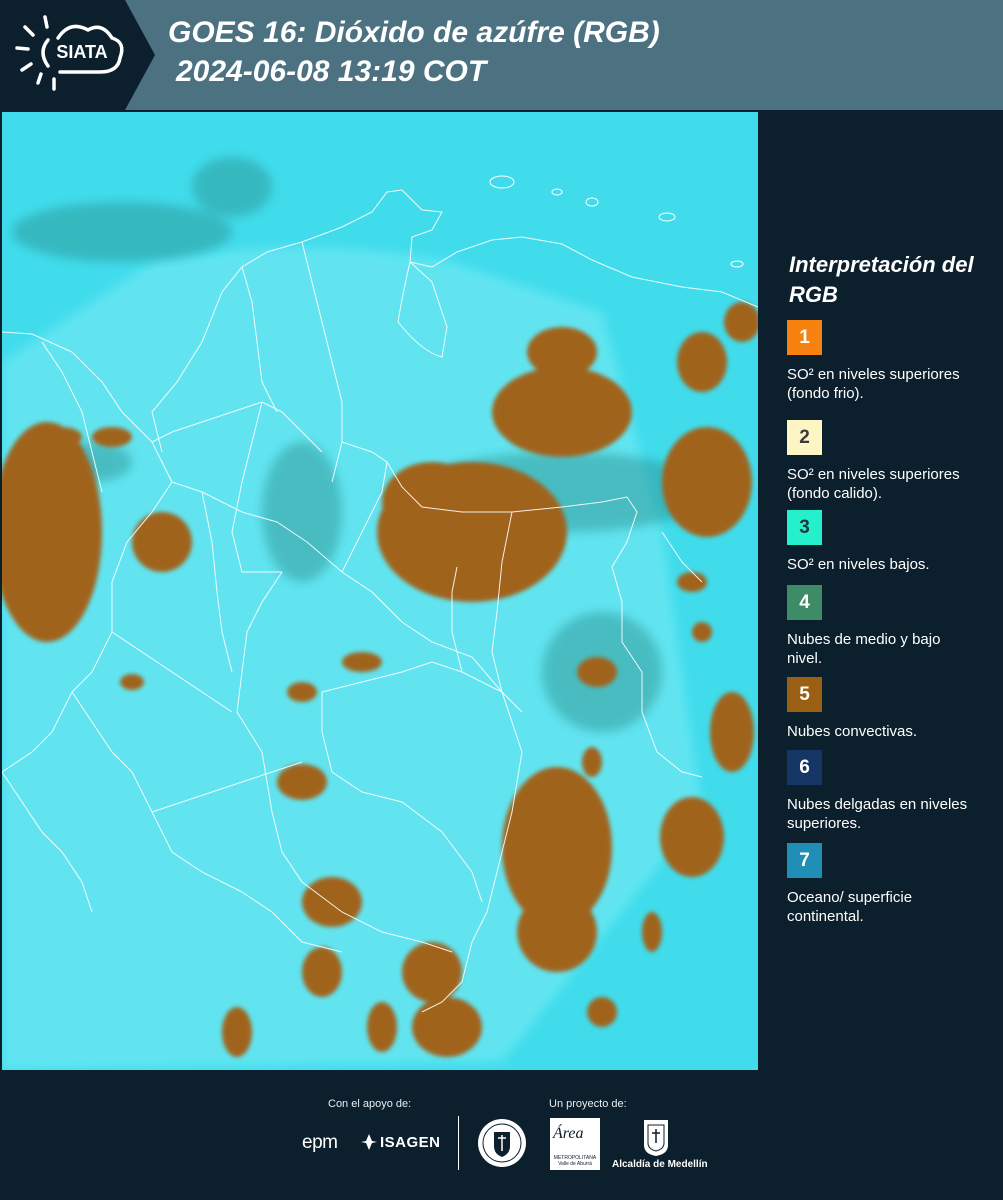  I want to click on support-label: Con el apoyo de:, so click(370, 1104).